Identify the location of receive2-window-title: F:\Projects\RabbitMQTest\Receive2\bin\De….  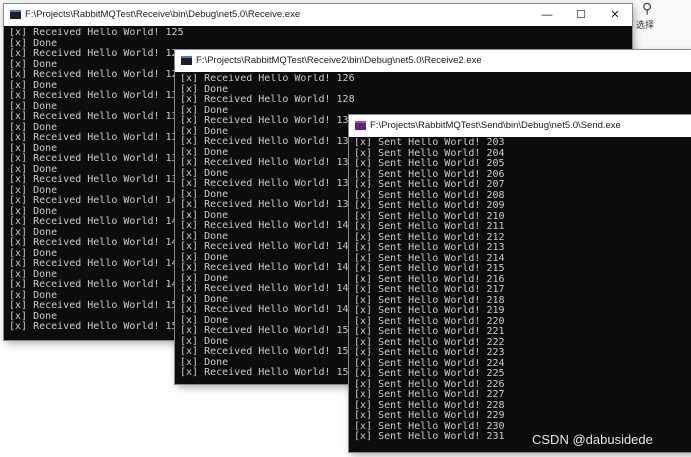
(339, 60).